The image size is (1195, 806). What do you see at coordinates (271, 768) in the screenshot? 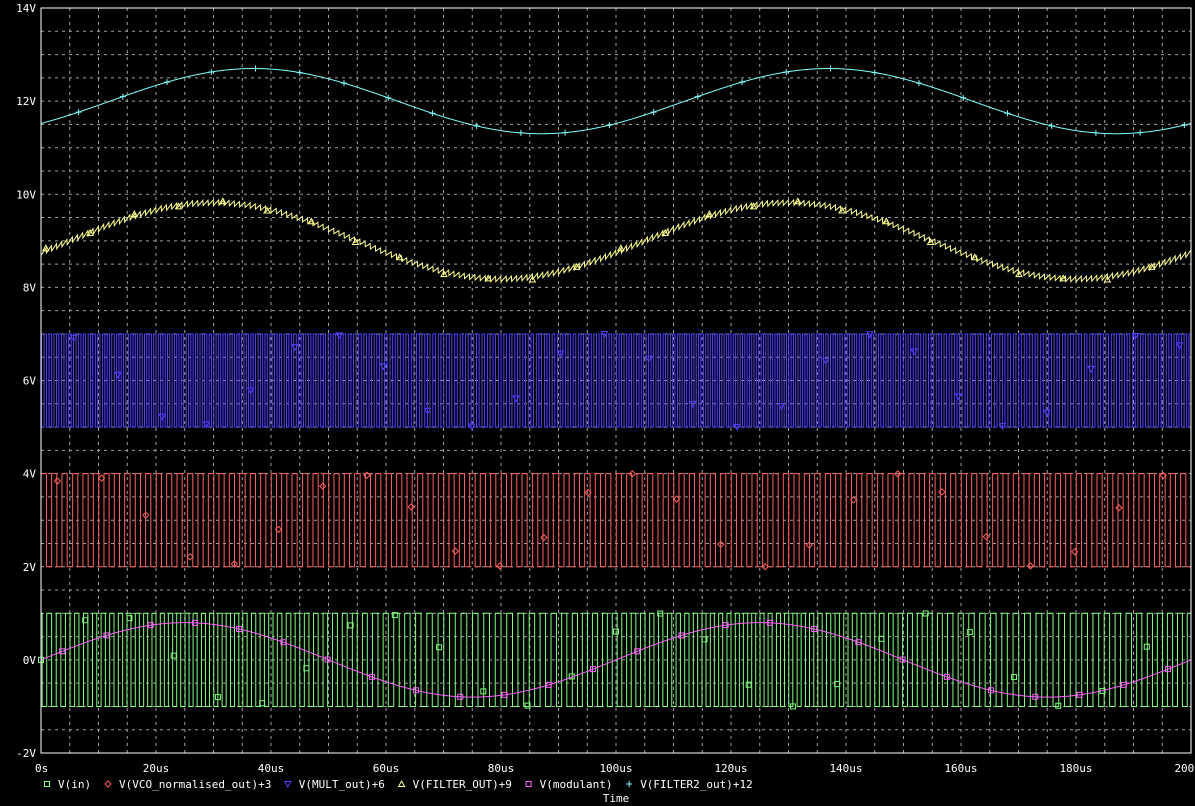
I see `x-tick-label: 40us` at bounding box center [271, 768].